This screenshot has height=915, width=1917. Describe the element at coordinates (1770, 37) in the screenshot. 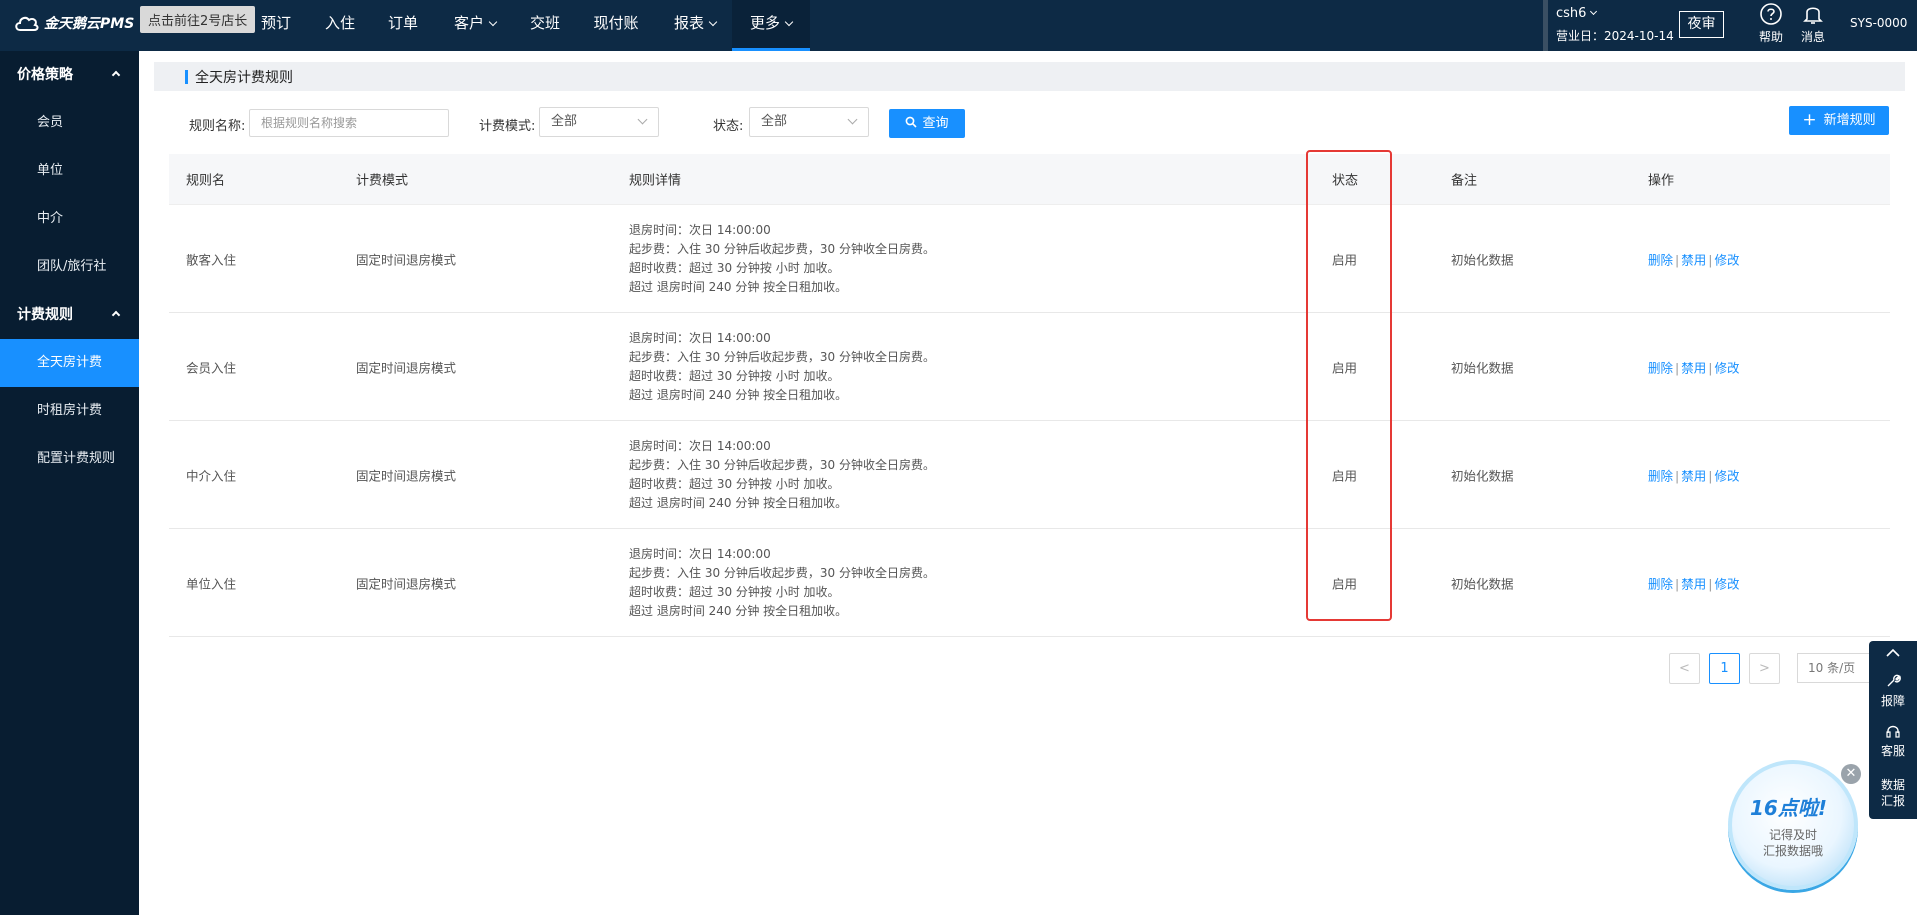

I see `help-label: 帮助` at that location.